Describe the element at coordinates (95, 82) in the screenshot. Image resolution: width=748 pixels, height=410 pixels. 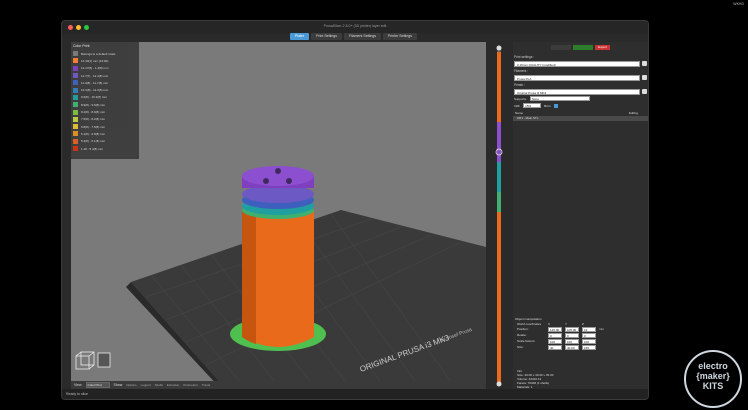
I see `legend-label: 11.0(8) - 11.7(8) mm` at that location.